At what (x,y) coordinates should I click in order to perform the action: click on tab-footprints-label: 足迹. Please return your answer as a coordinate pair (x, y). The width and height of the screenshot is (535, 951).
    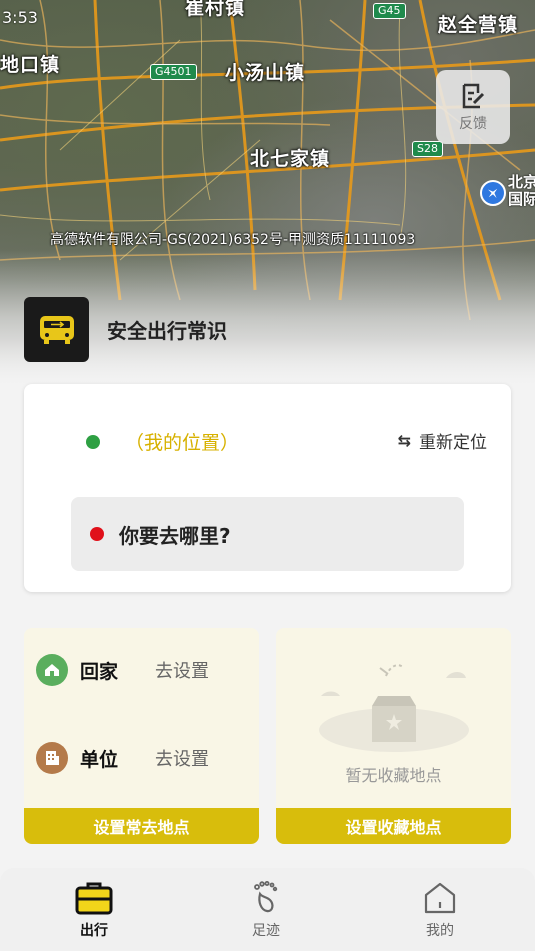
    Looking at the image, I should click on (266, 931).